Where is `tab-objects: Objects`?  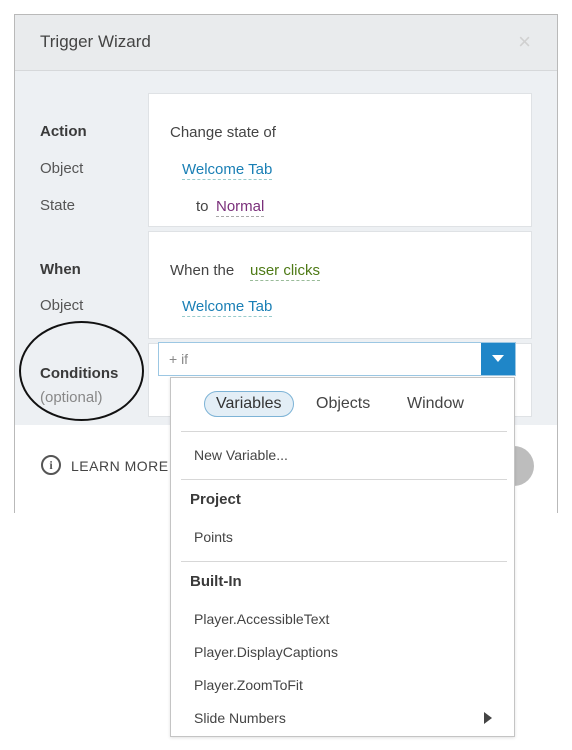
tab-objects: Objects is located at coordinates (343, 404).